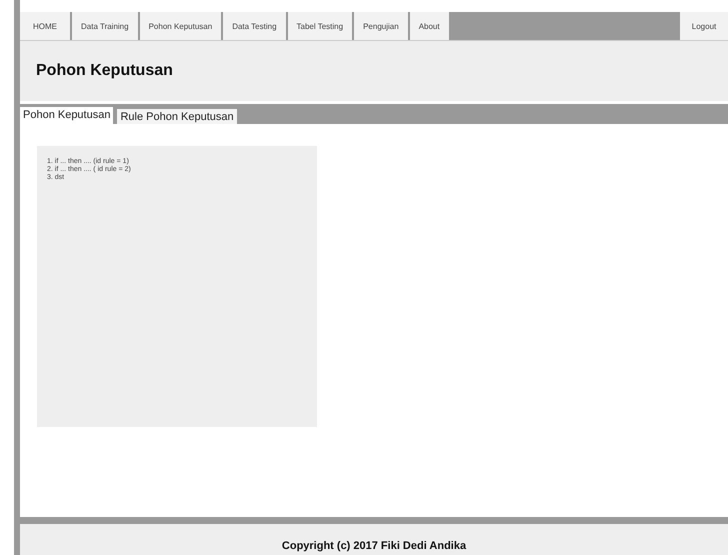 This screenshot has width=728, height=555. Describe the element at coordinates (106, 26) in the screenshot. I see `nav-link: Data Training` at that location.